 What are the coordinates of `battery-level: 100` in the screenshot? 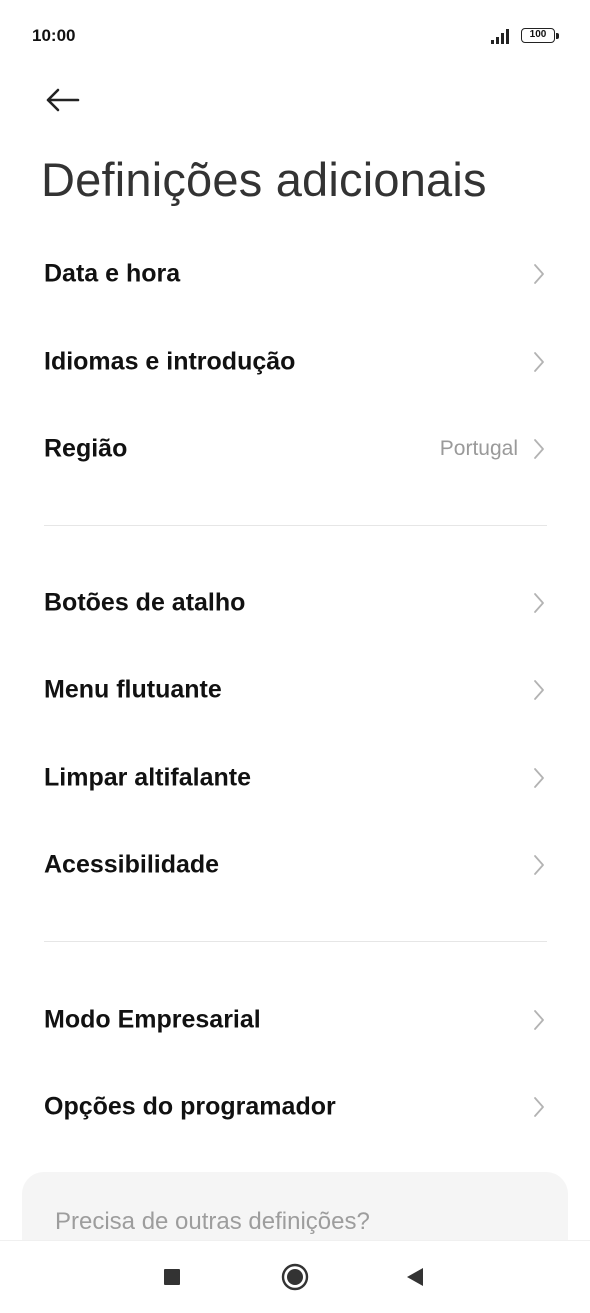 It's located at (538, 34).